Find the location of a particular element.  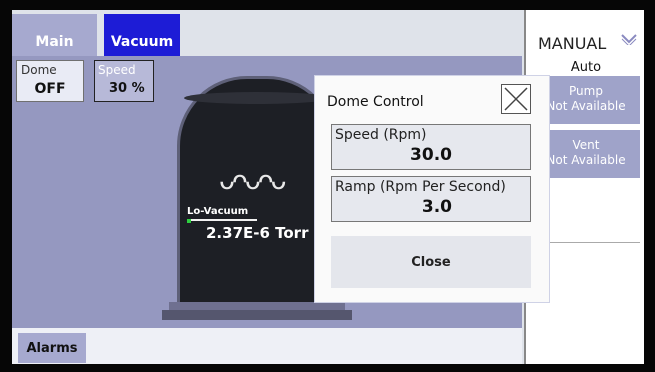

dome-fixture-graphic is located at coordinates (257, 98).